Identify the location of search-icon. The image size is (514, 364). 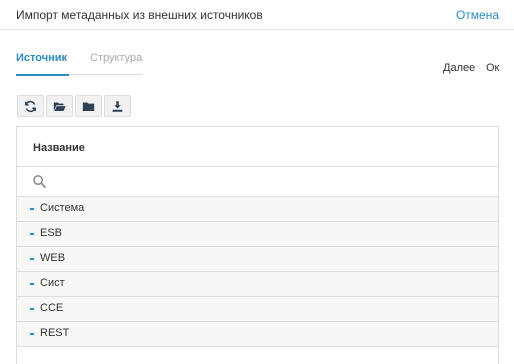
(40, 182).